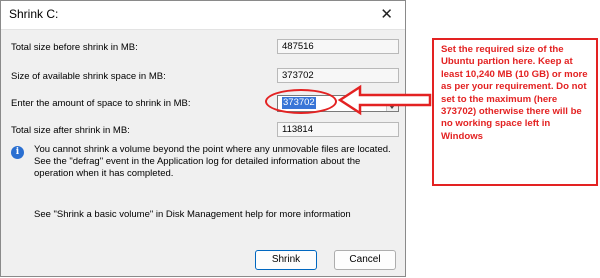  What do you see at coordinates (70, 130) in the screenshot?
I see `size-after-label: Total size after shrink in MB:` at bounding box center [70, 130].